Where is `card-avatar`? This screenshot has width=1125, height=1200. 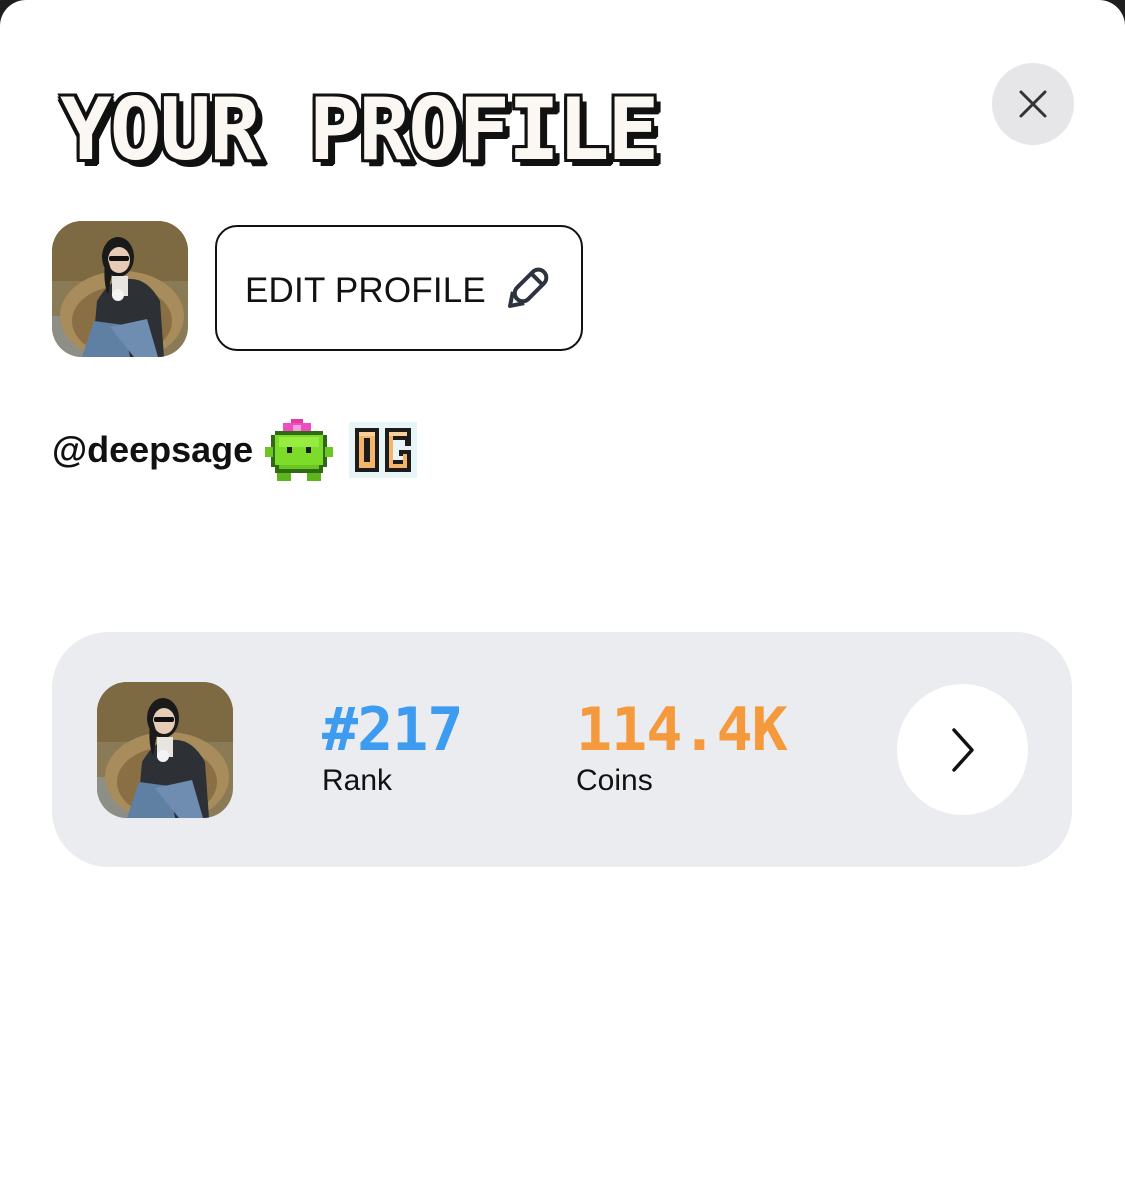
card-avatar is located at coordinates (165, 750).